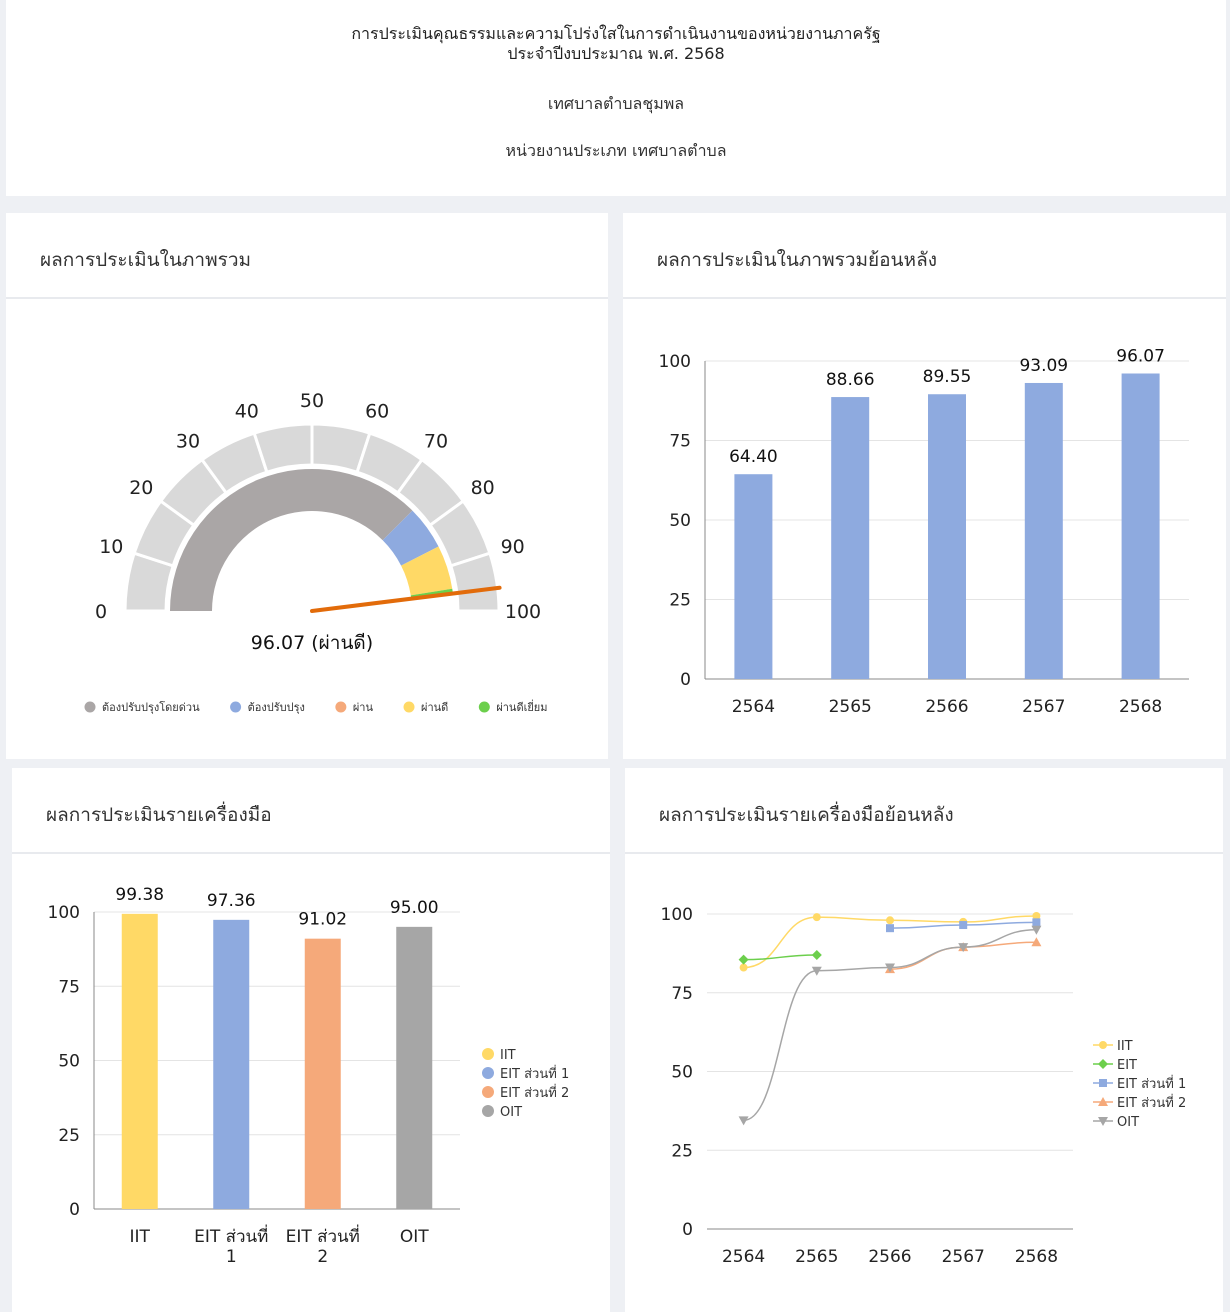  What do you see at coordinates (231, 901) in the screenshot?
I see `bar-value-label: 97.36` at bounding box center [231, 901].